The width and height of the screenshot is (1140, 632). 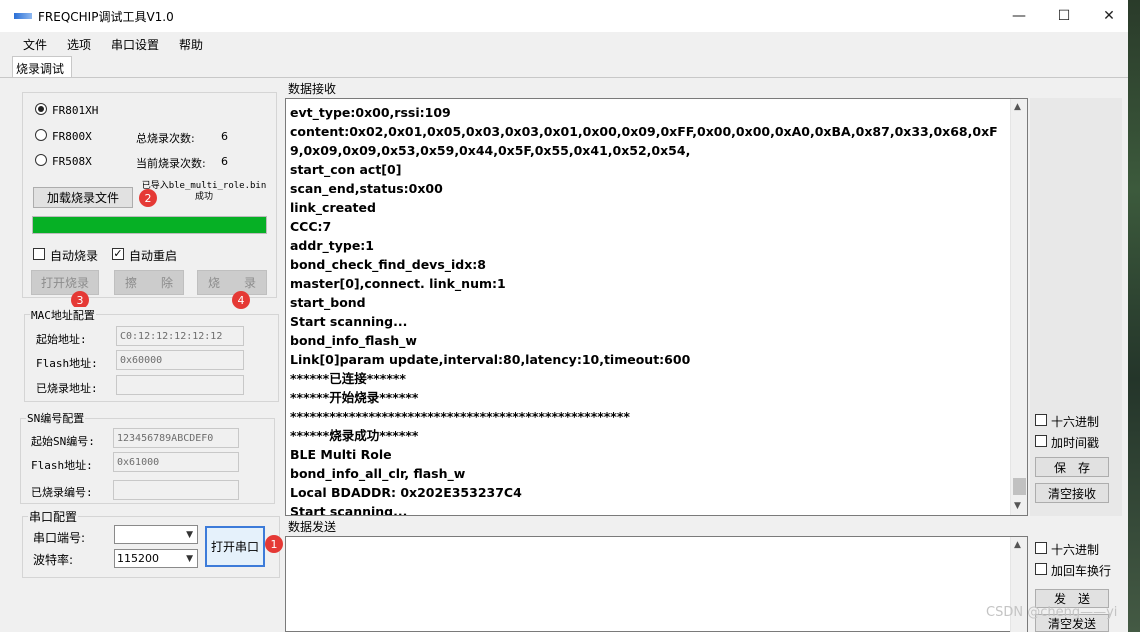 What do you see at coordinates (1076, 307) in the screenshot?
I see `receive-options-panel` at bounding box center [1076, 307].